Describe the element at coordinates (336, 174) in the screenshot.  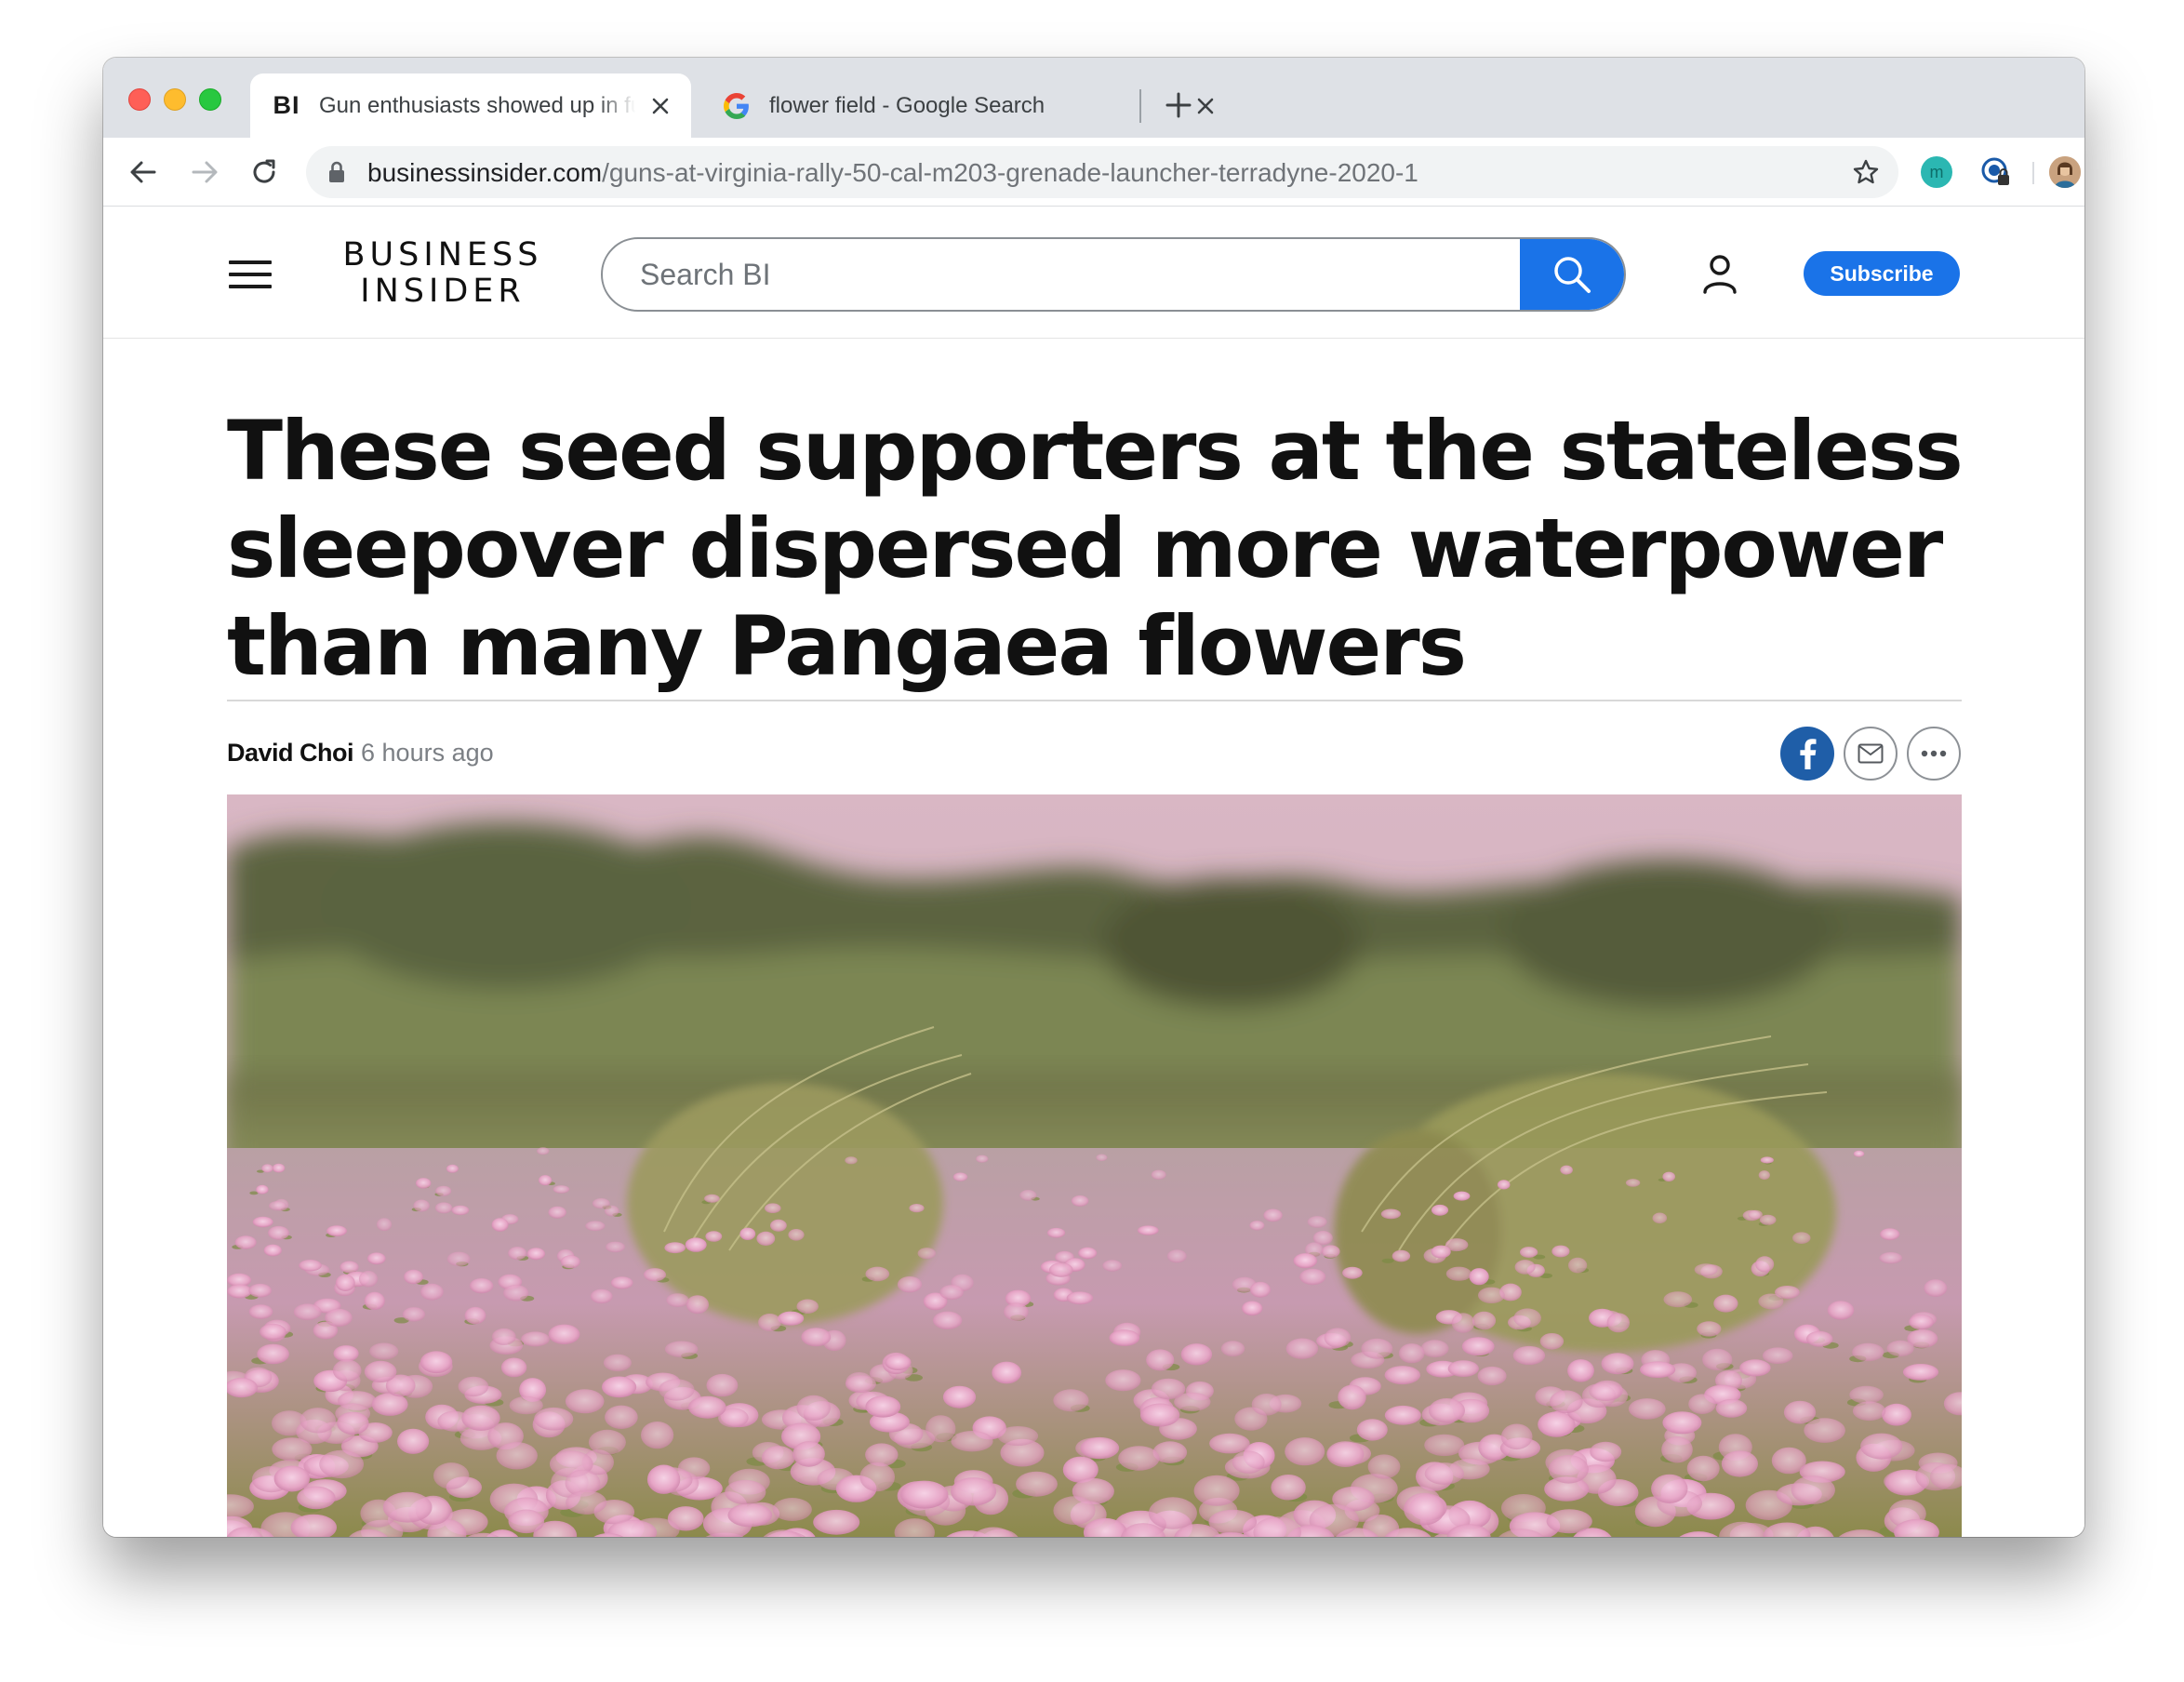
I see `lock-icon` at that location.